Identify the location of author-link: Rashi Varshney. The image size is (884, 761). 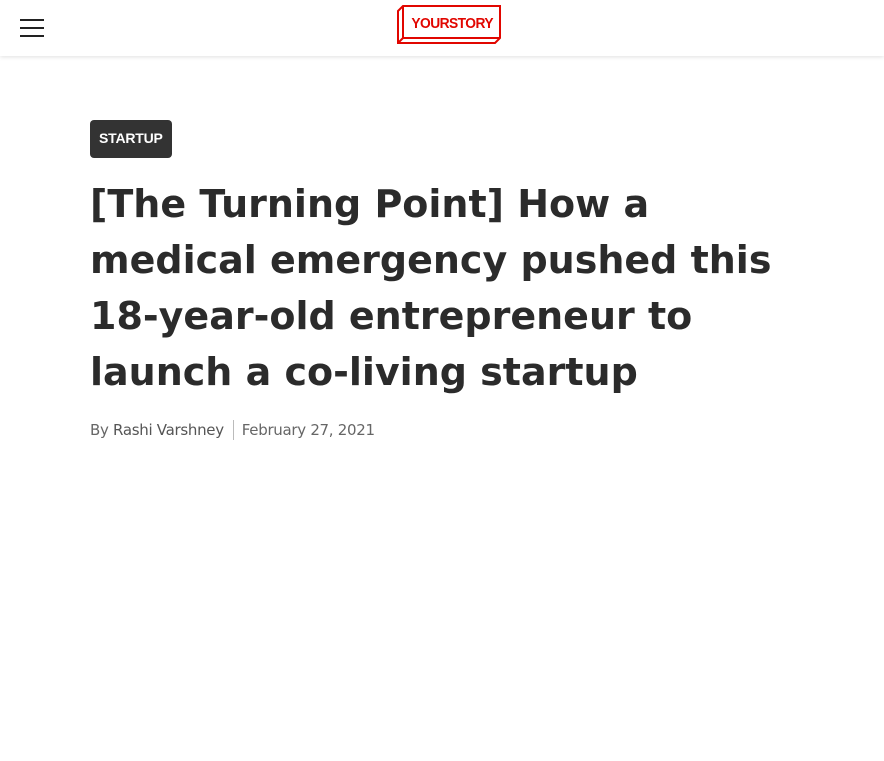
(168, 430).